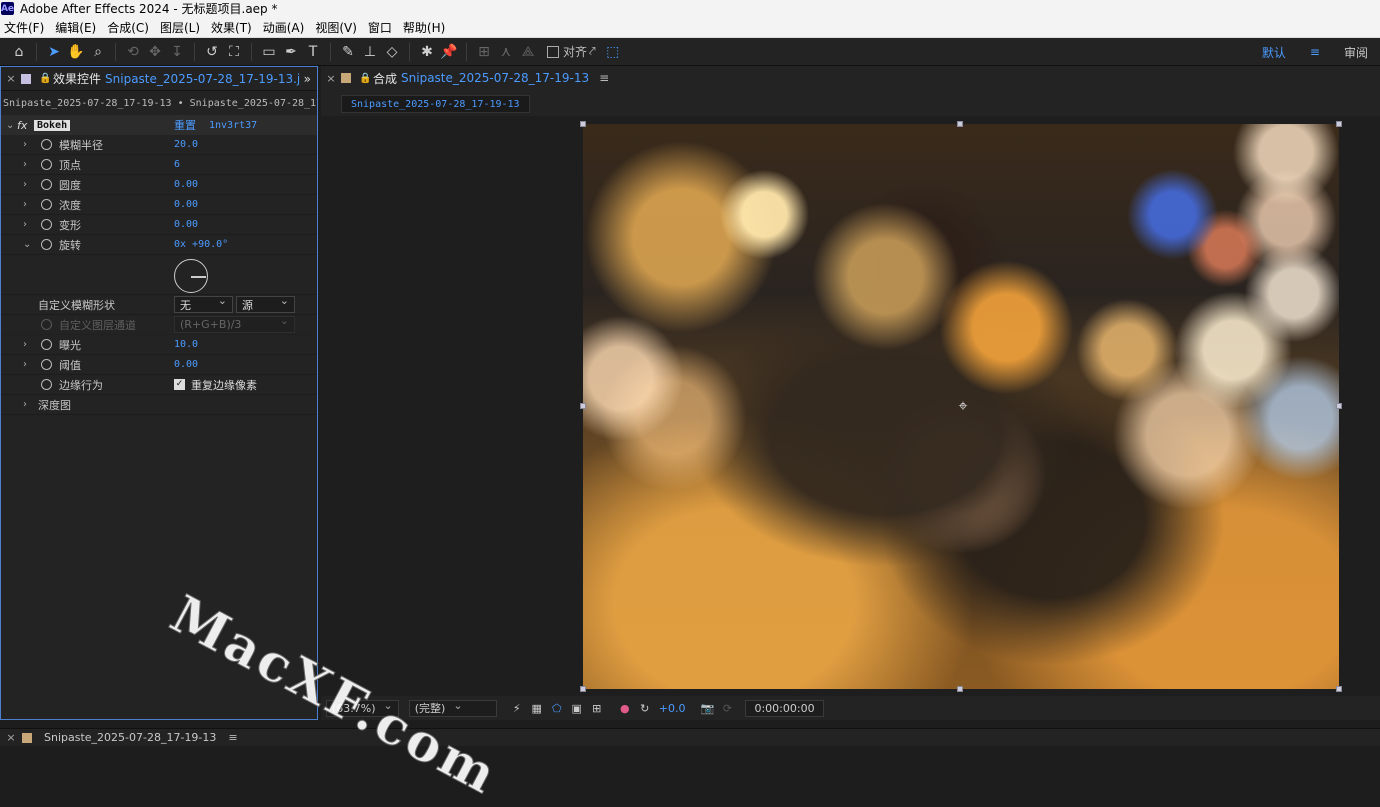 The image size is (1380, 807). What do you see at coordinates (784, 708) in the screenshot?
I see `timecode-display: 0:00:00:00` at bounding box center [784, 708].